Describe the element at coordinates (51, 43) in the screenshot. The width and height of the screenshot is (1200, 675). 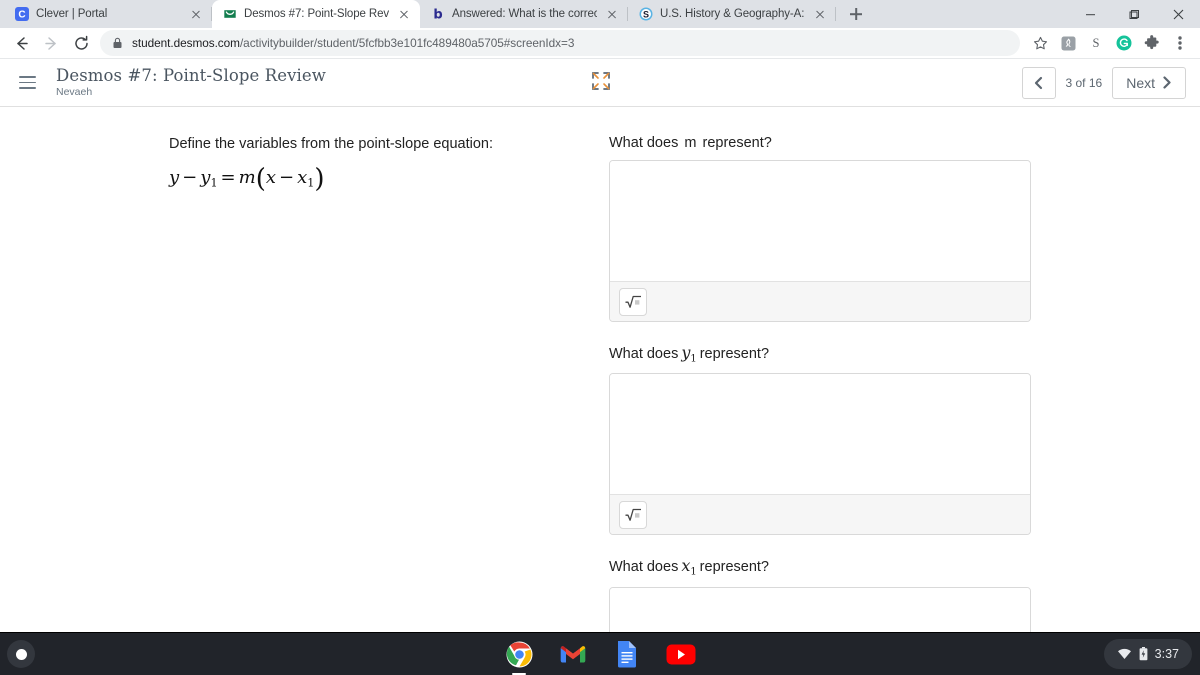
I see `forward-icon` at that location.